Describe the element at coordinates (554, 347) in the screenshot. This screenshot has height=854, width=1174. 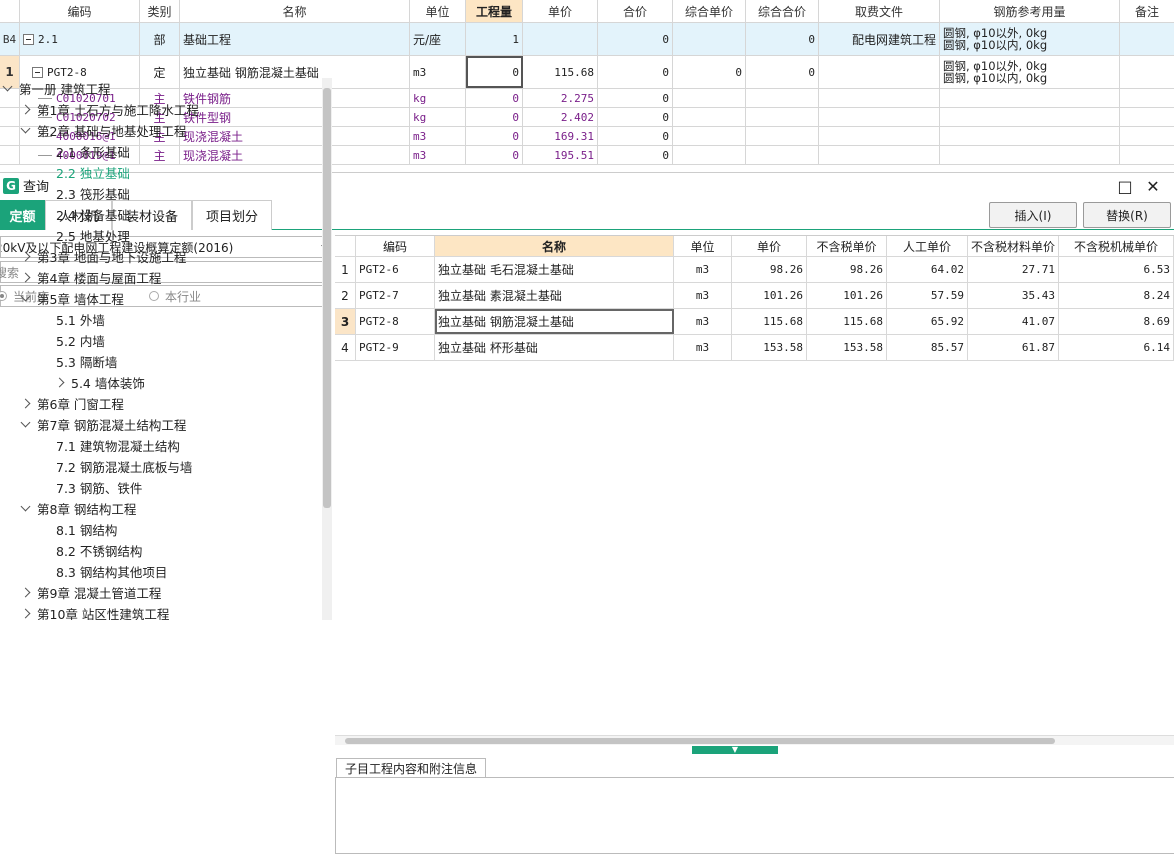
I see `col-name: 独立基础 杯形基础` at that location.